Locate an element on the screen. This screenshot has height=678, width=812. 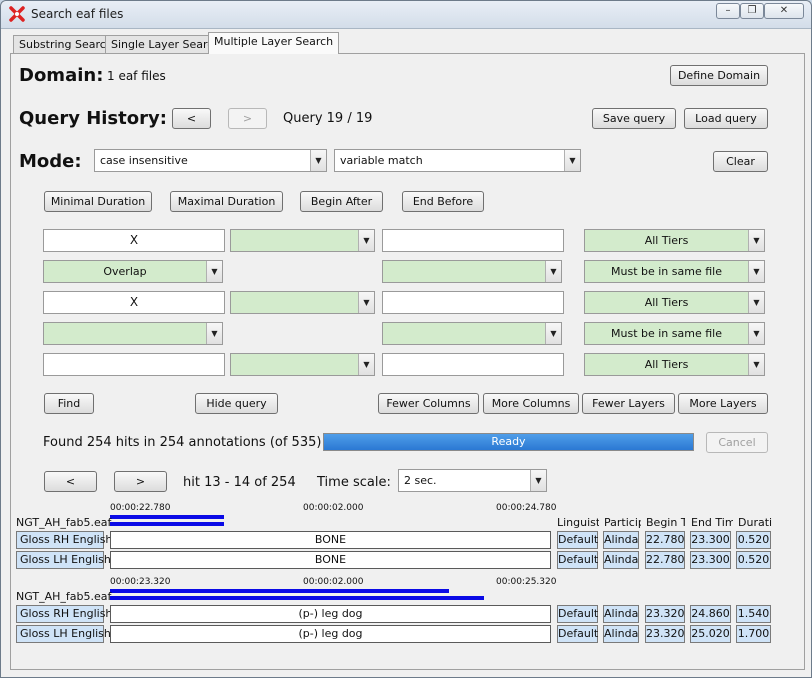
relation-select: Overlap ▼ is located at coordinates (133, 271).